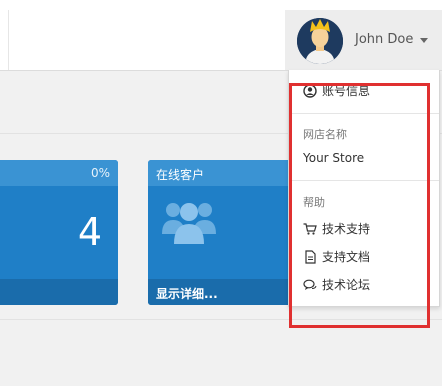 Image resolution: width=442 pixels, height=386 pixels. Describe the element at coordinates (89, 232) in the screenshot. I see `tile-value: 4` at that location.